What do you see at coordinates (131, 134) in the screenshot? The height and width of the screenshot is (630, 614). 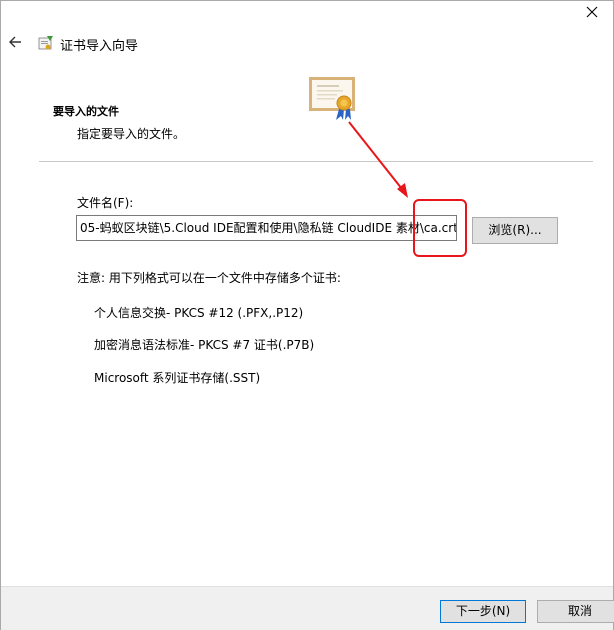 I see `section-subtitle: 指定要导入的文件。` at bounding box center [131, 134].